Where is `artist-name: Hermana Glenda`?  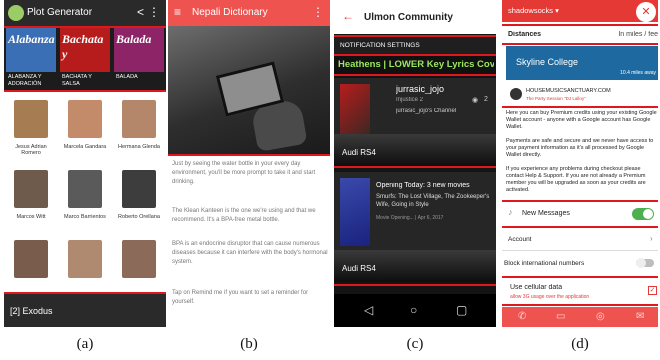
artist-name: Hermana Glenda is located at coordinates (139, 147).